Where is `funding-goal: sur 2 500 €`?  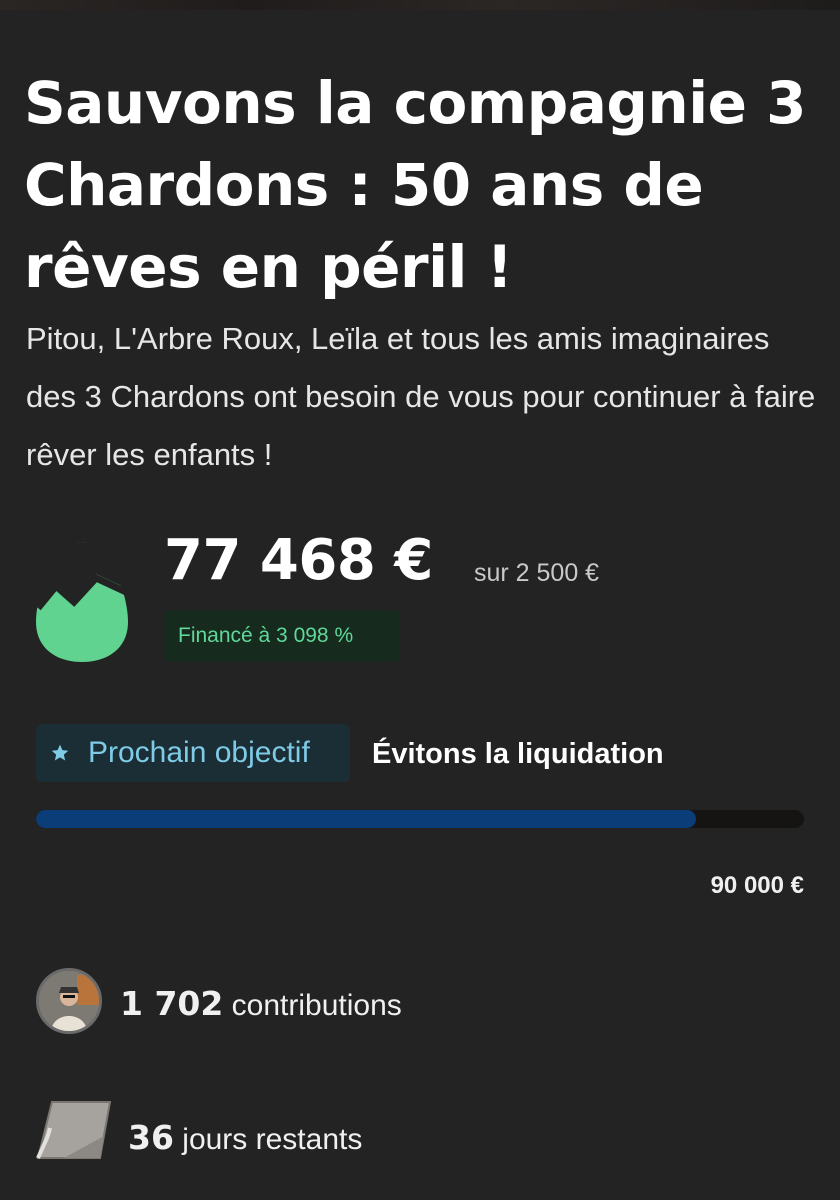 funding-goal: sur 2 500 € is located at coordinates (537, 573).